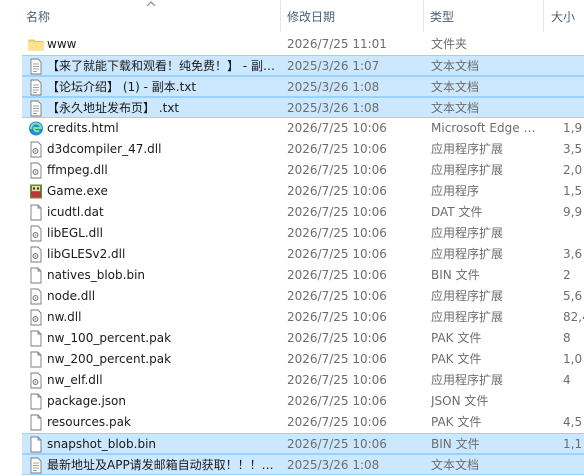  I want to click on file-row: package.json 2026/7/25 10:06 JSON 文件, so click(303, 401).